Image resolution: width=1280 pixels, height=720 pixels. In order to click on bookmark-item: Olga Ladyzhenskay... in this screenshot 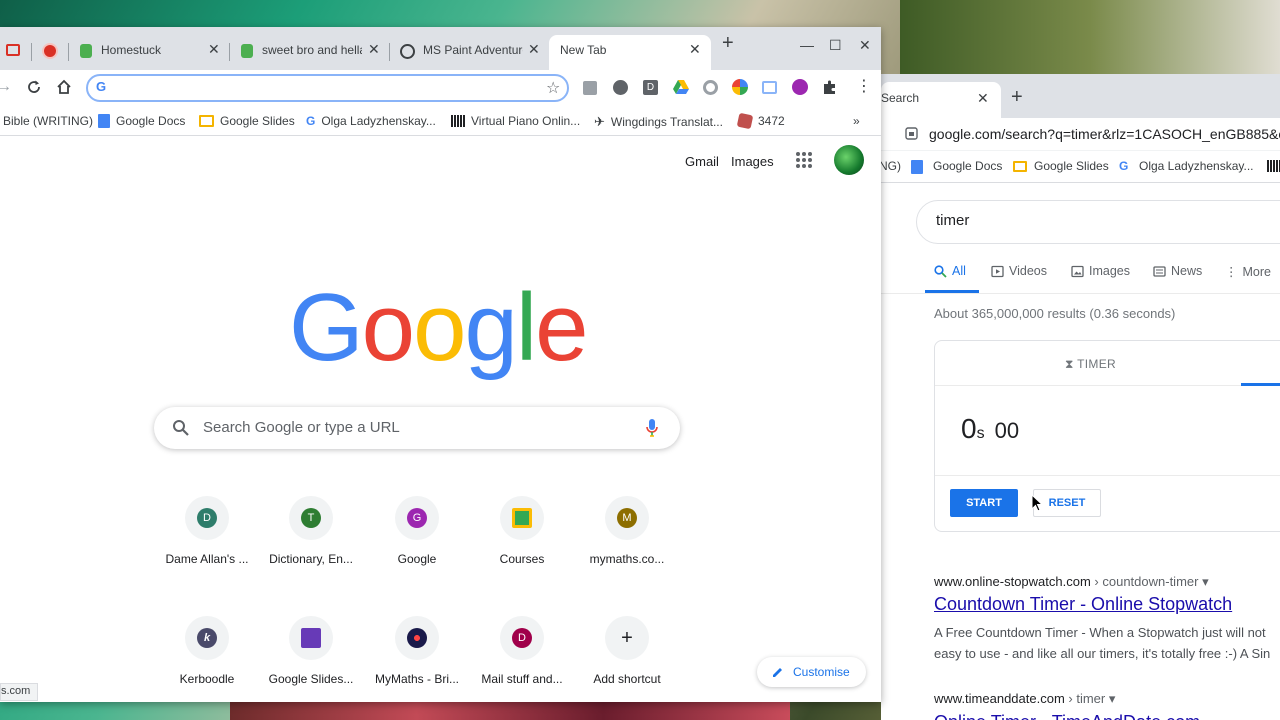, I will do `click(1196, 166)`.